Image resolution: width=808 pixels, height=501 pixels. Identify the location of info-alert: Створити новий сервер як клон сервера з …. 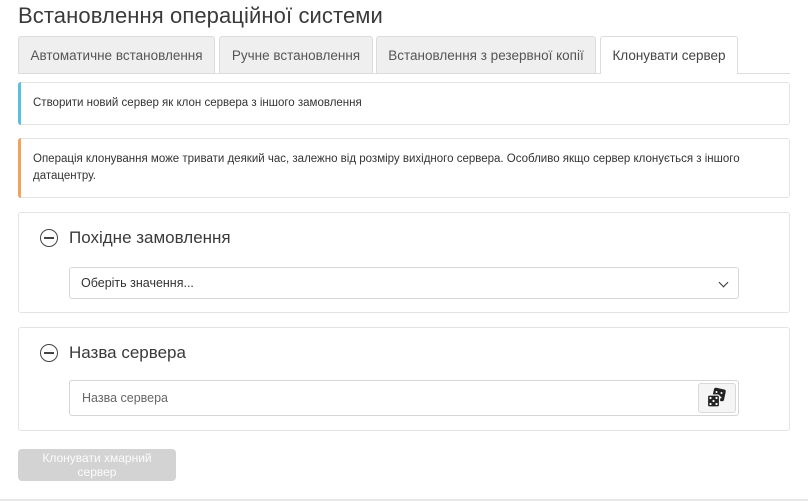
(404, 103).